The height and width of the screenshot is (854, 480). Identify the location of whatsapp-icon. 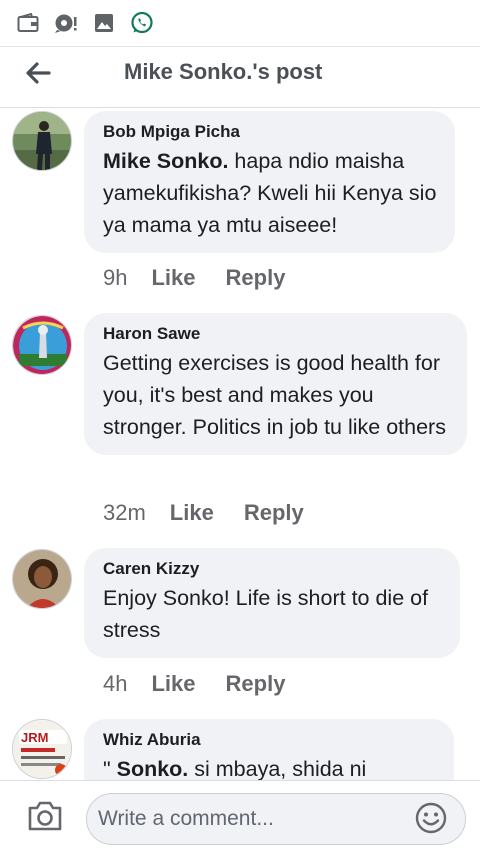
(142, 23).